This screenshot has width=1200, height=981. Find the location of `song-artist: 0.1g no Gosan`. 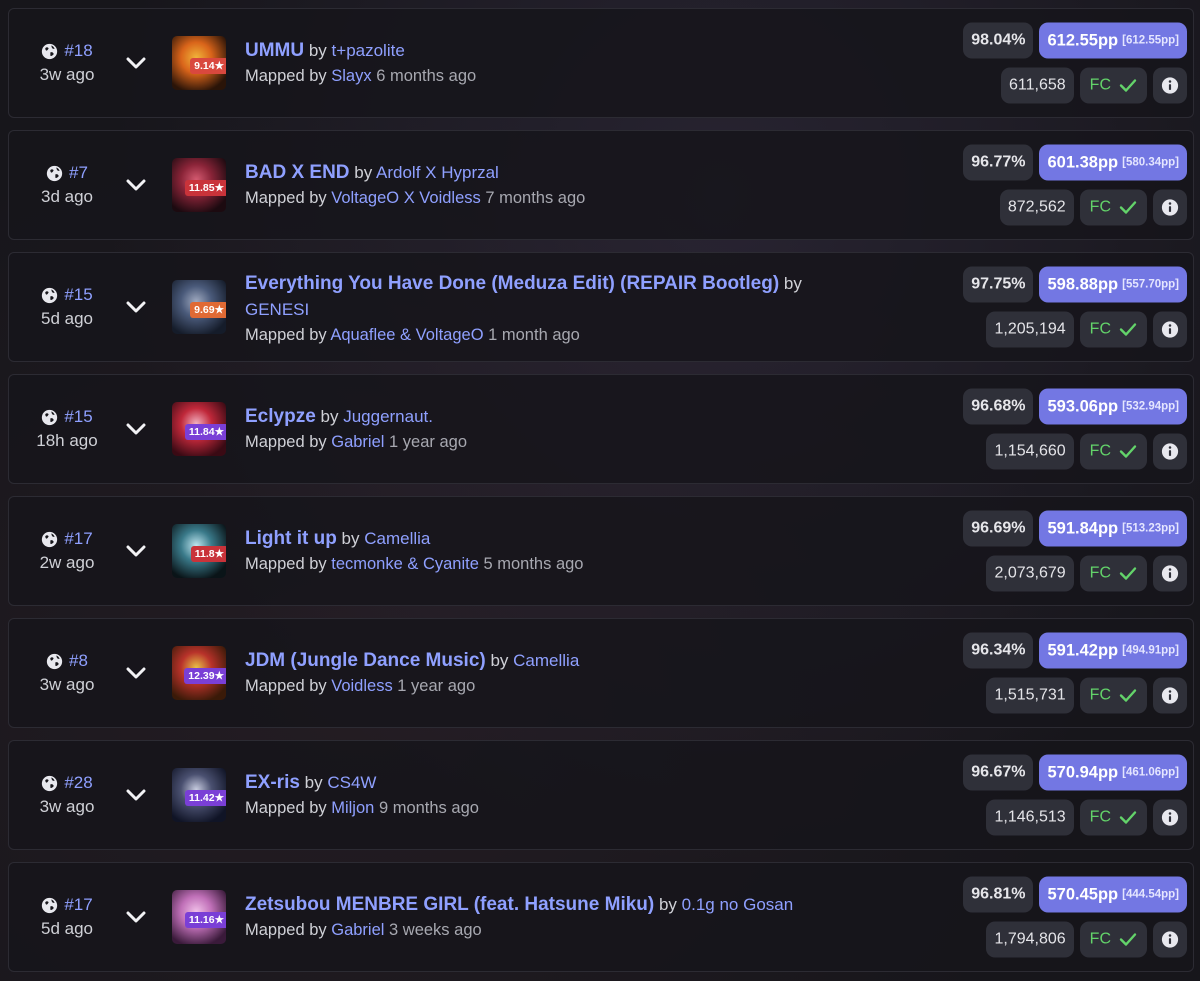

song-artist: 0.1g no Gosan is located at coordinates (738, 904).